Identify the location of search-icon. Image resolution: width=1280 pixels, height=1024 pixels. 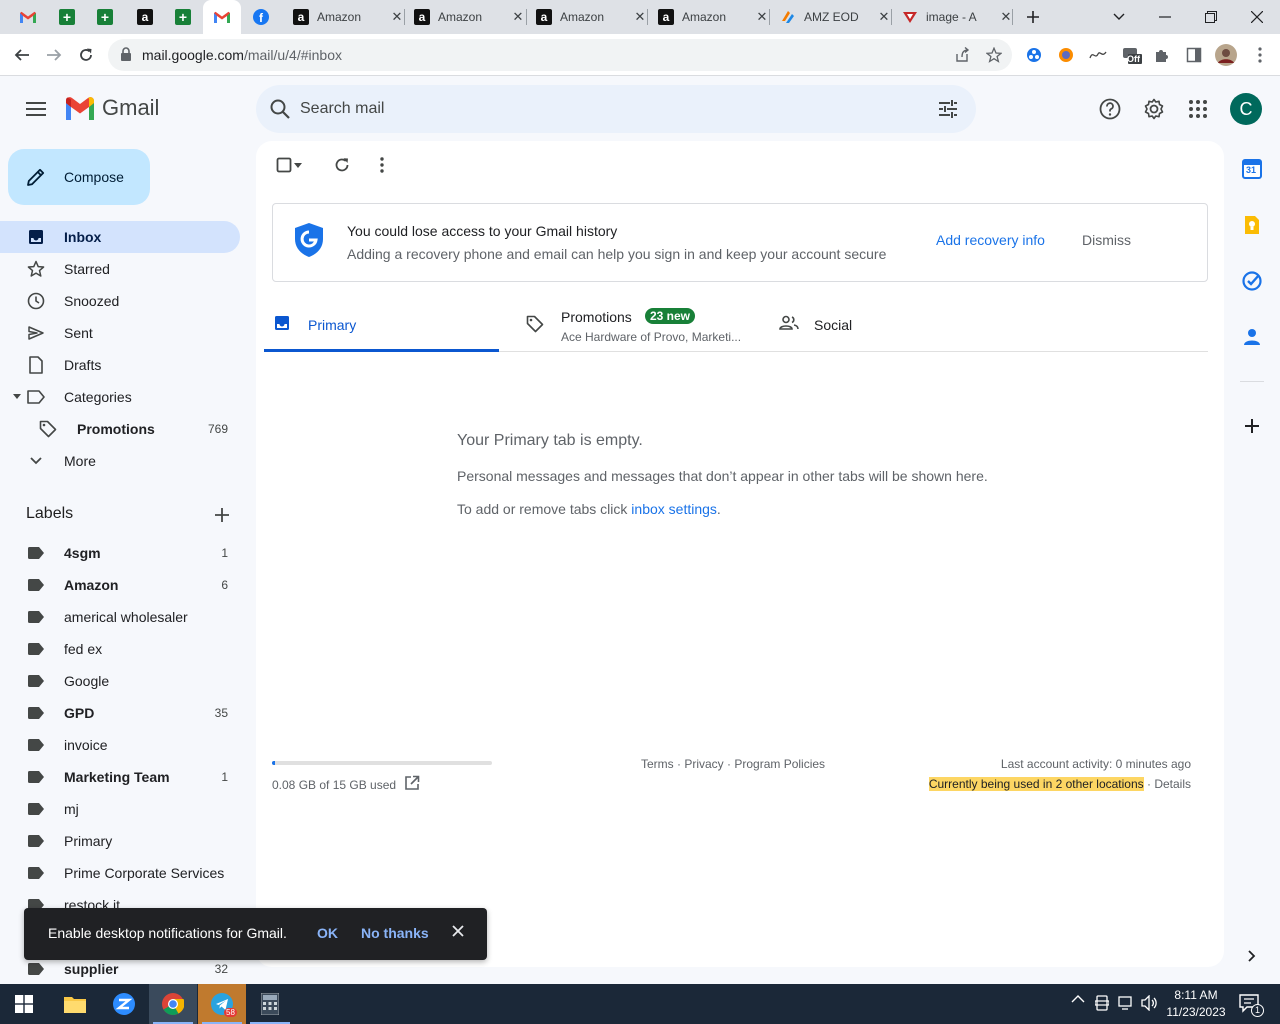
(280, 109).